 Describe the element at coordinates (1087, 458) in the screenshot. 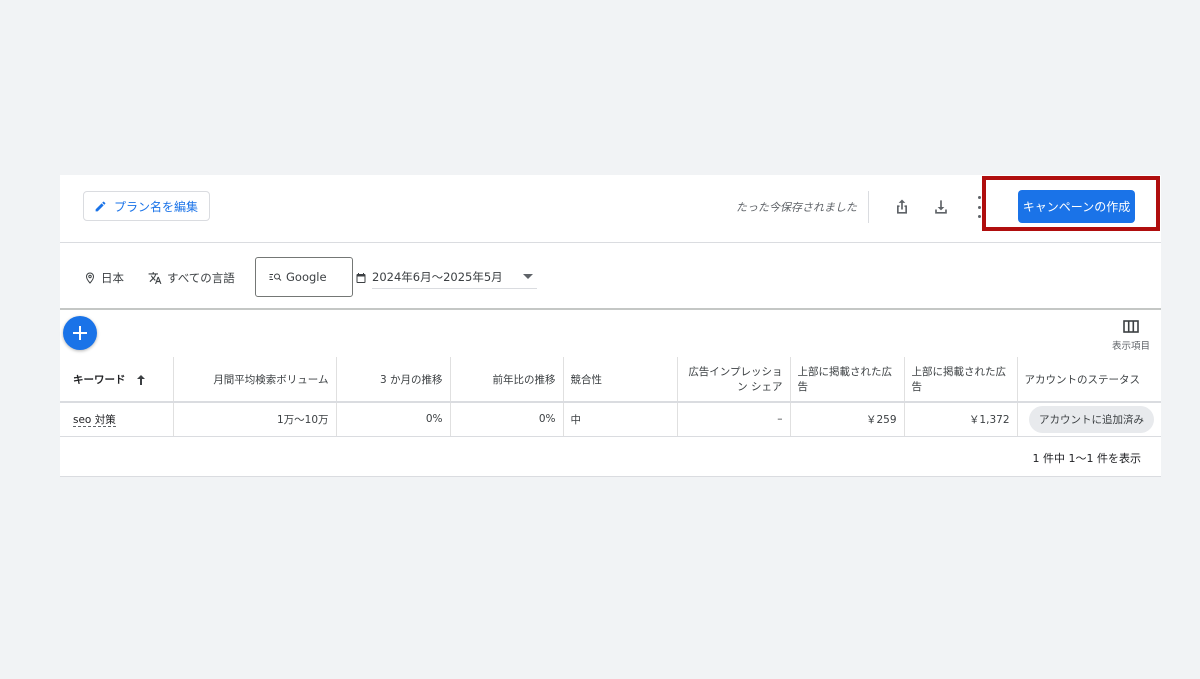

I see `pagination-summary: 1 件中 1〜1 件を表示` at that location.